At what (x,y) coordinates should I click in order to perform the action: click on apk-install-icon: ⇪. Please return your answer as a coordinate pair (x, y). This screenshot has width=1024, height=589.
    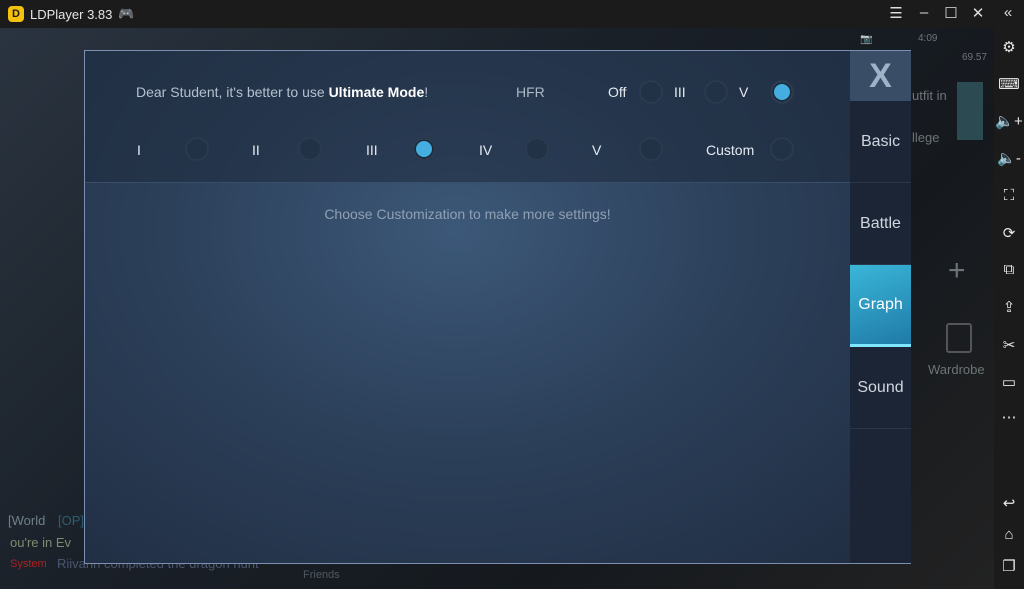
    Looking at the image, I should click on (1009, 307).